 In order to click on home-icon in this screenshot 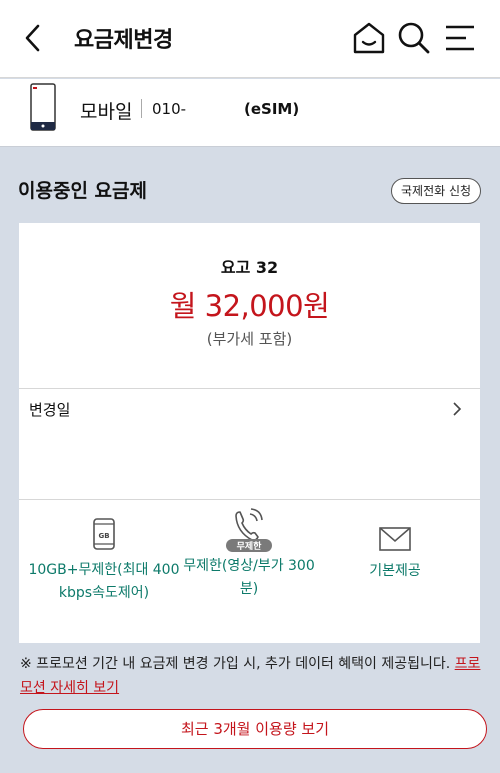, I will do `click(369, 38)`.